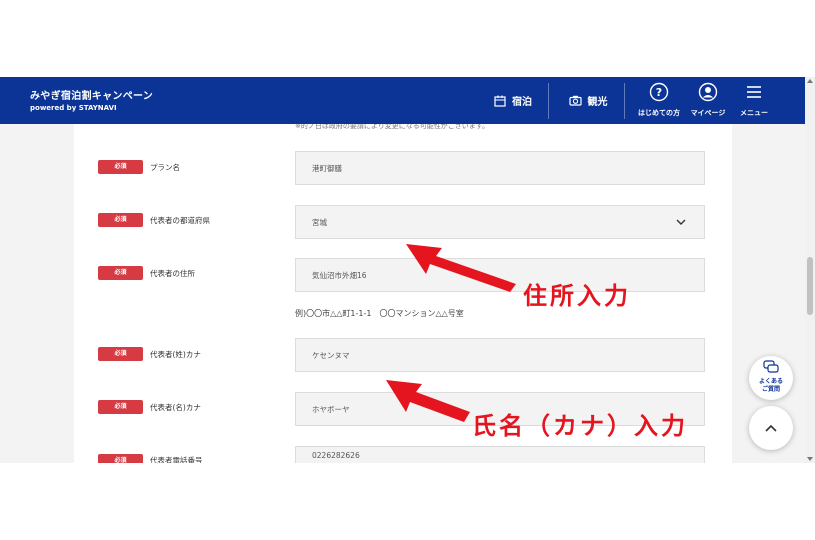 The image size is (815, 540). What do you see at coordinates (810, 286) in the screenshot?
I see `scrollbar-thumb` at bounding box center [810, 286].